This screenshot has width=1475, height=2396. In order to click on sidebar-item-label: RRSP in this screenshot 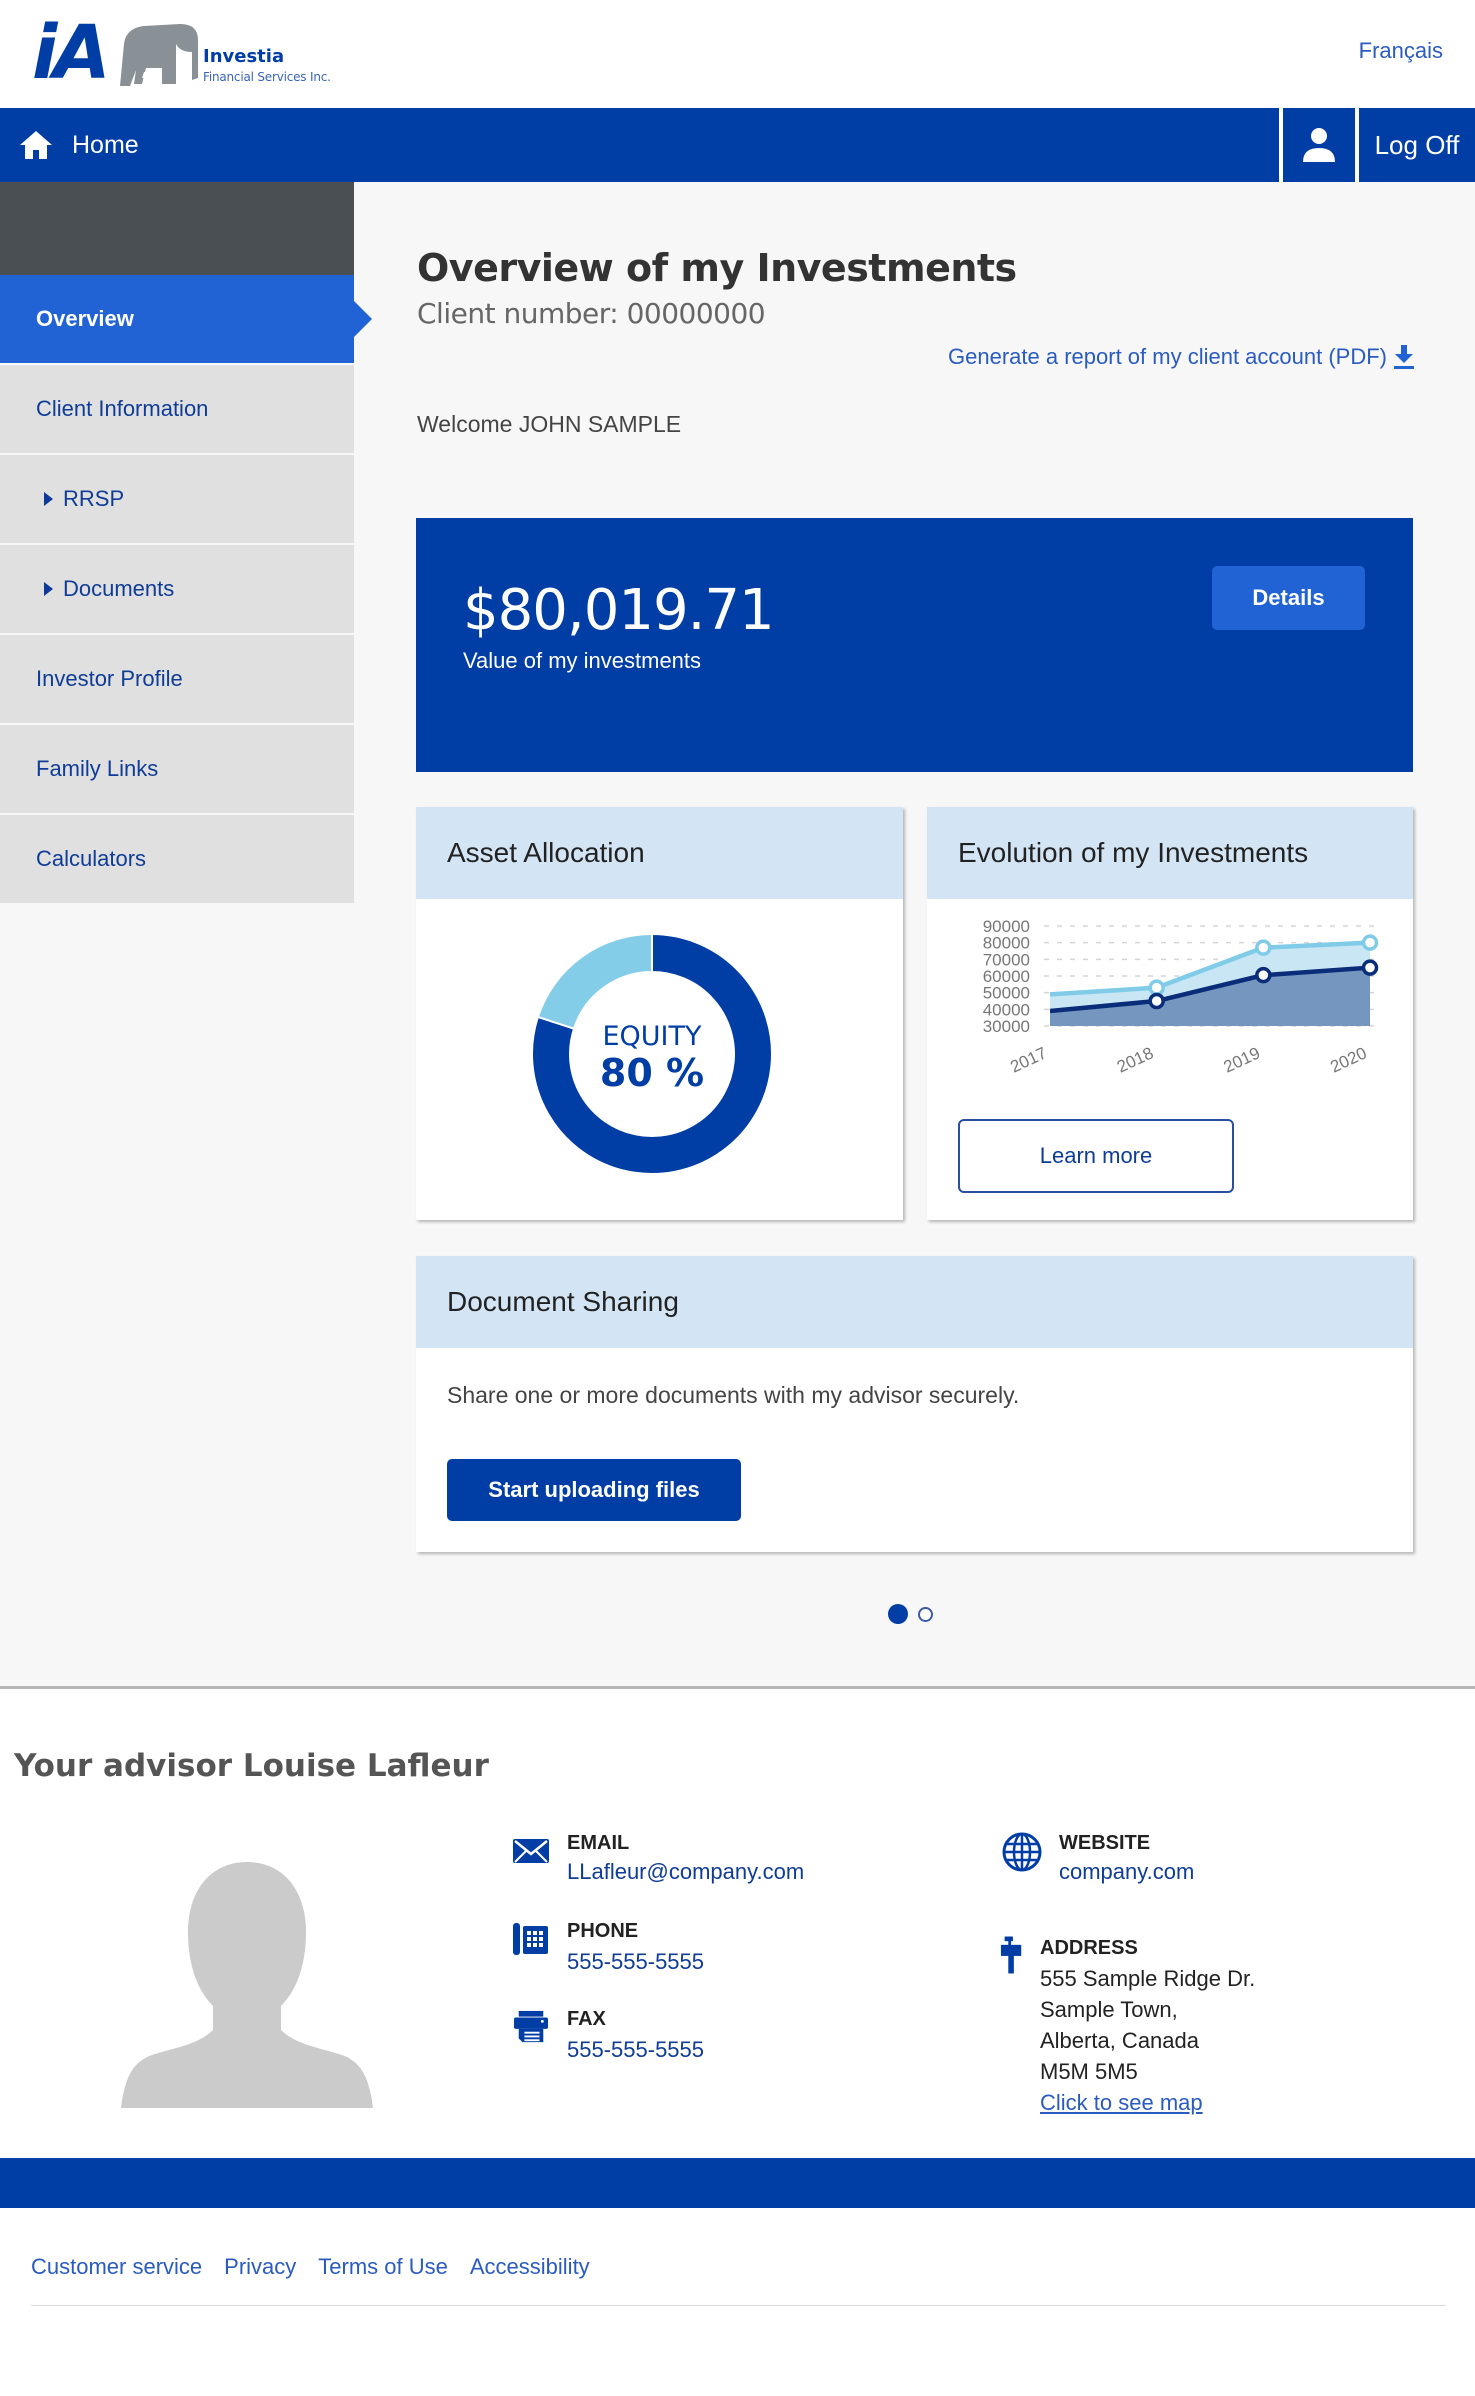, I will do `click(94, 498)`.